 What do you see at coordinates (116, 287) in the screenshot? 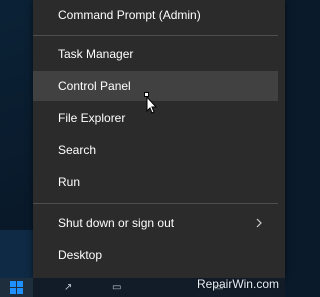
I see `taskbar-icon: ▭` at bounding box center [116, 287].